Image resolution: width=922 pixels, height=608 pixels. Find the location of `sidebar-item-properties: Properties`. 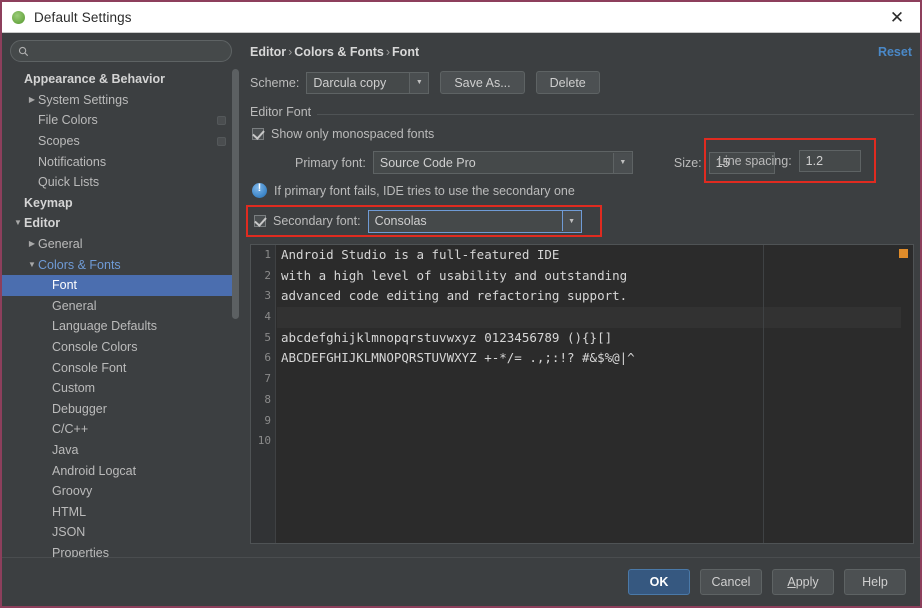

sidebar-item-properties: Properties is located at coordinates (118, 550).